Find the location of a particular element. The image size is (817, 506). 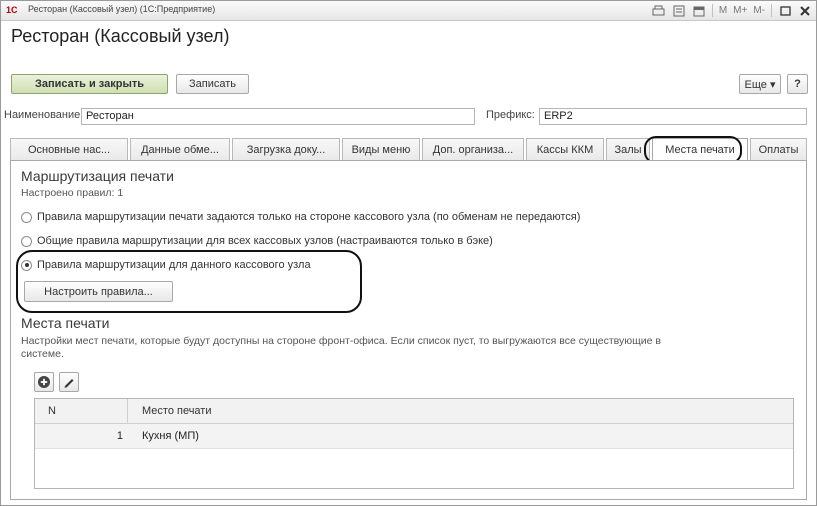

tab-menu-types: Виды меню is located at coordinates (381, 149).